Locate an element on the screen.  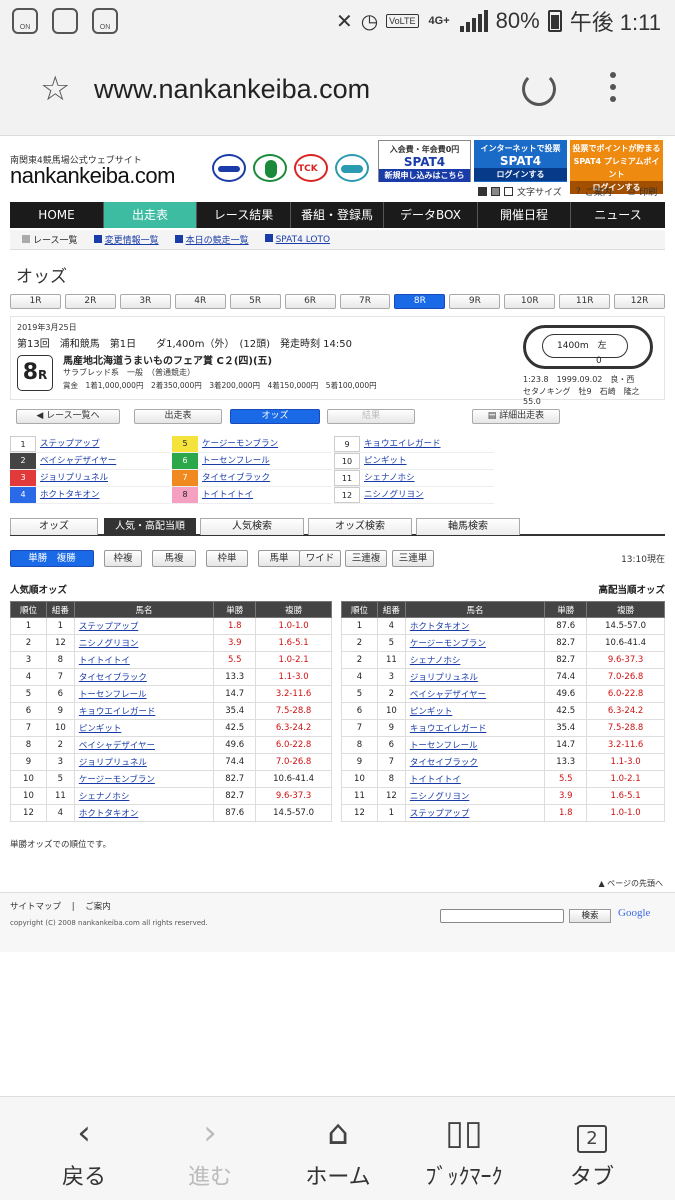
bet-quinella: 馬複 is located at coordinates (174, 558).